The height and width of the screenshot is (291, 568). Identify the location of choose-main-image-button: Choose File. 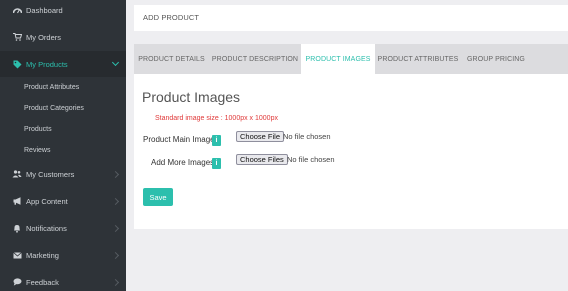
(260, 136).